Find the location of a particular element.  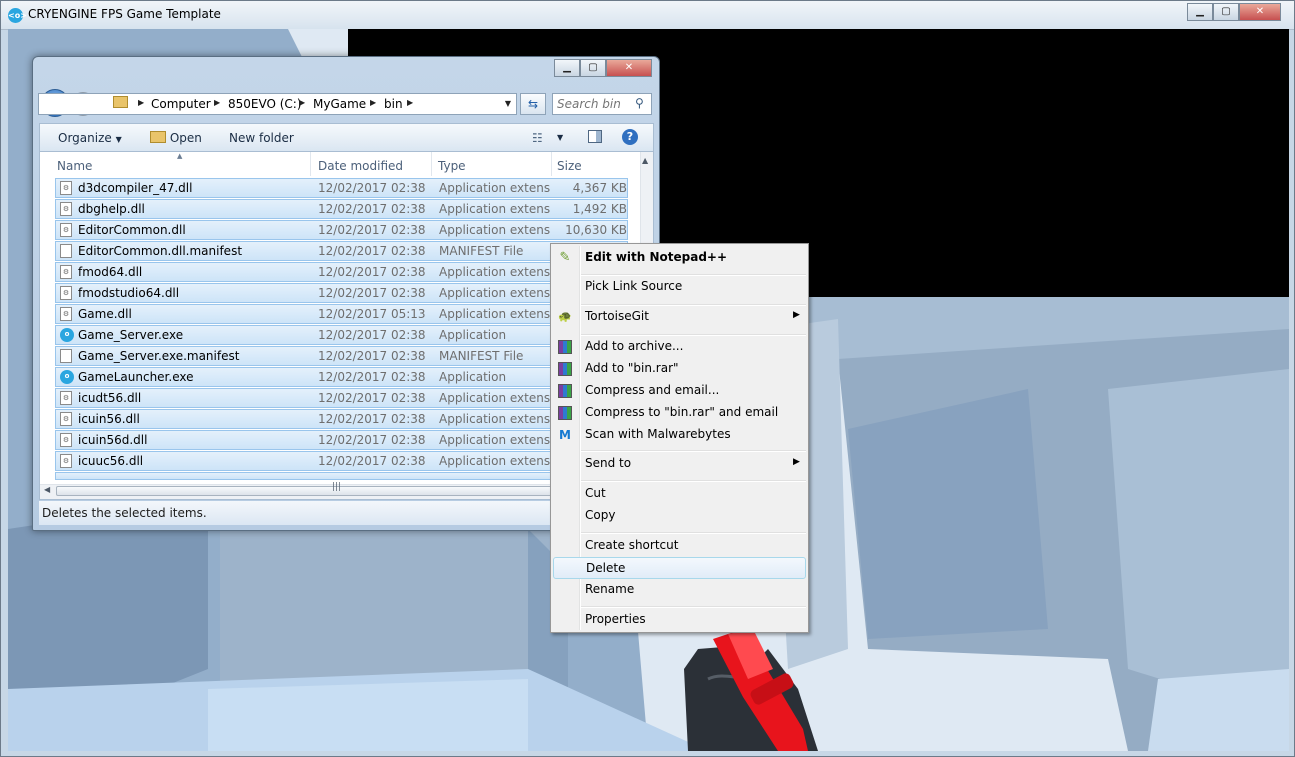

file-type: Application is located at coordinates (473, 377).